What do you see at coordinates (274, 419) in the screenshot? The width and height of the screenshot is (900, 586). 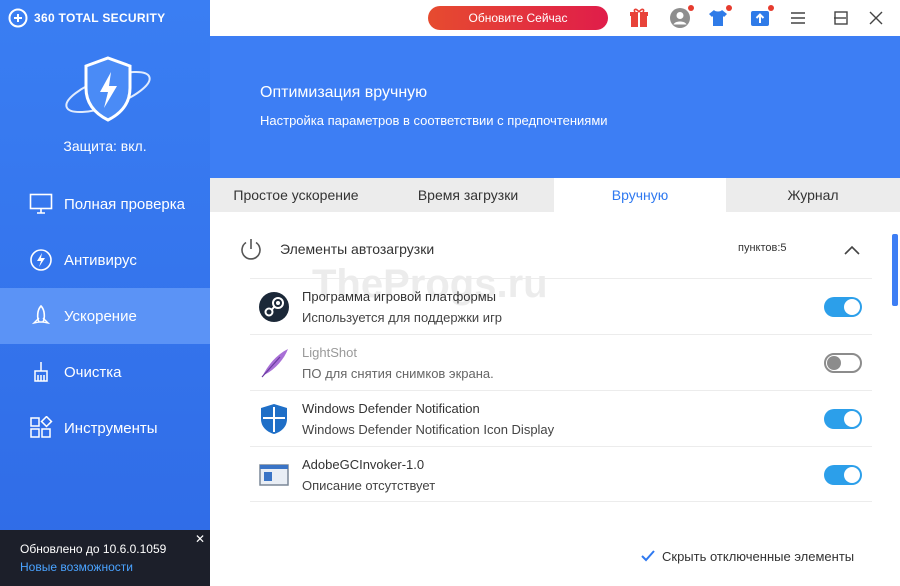 I see `defender-shield-icon` at bounding box center [274, 419].